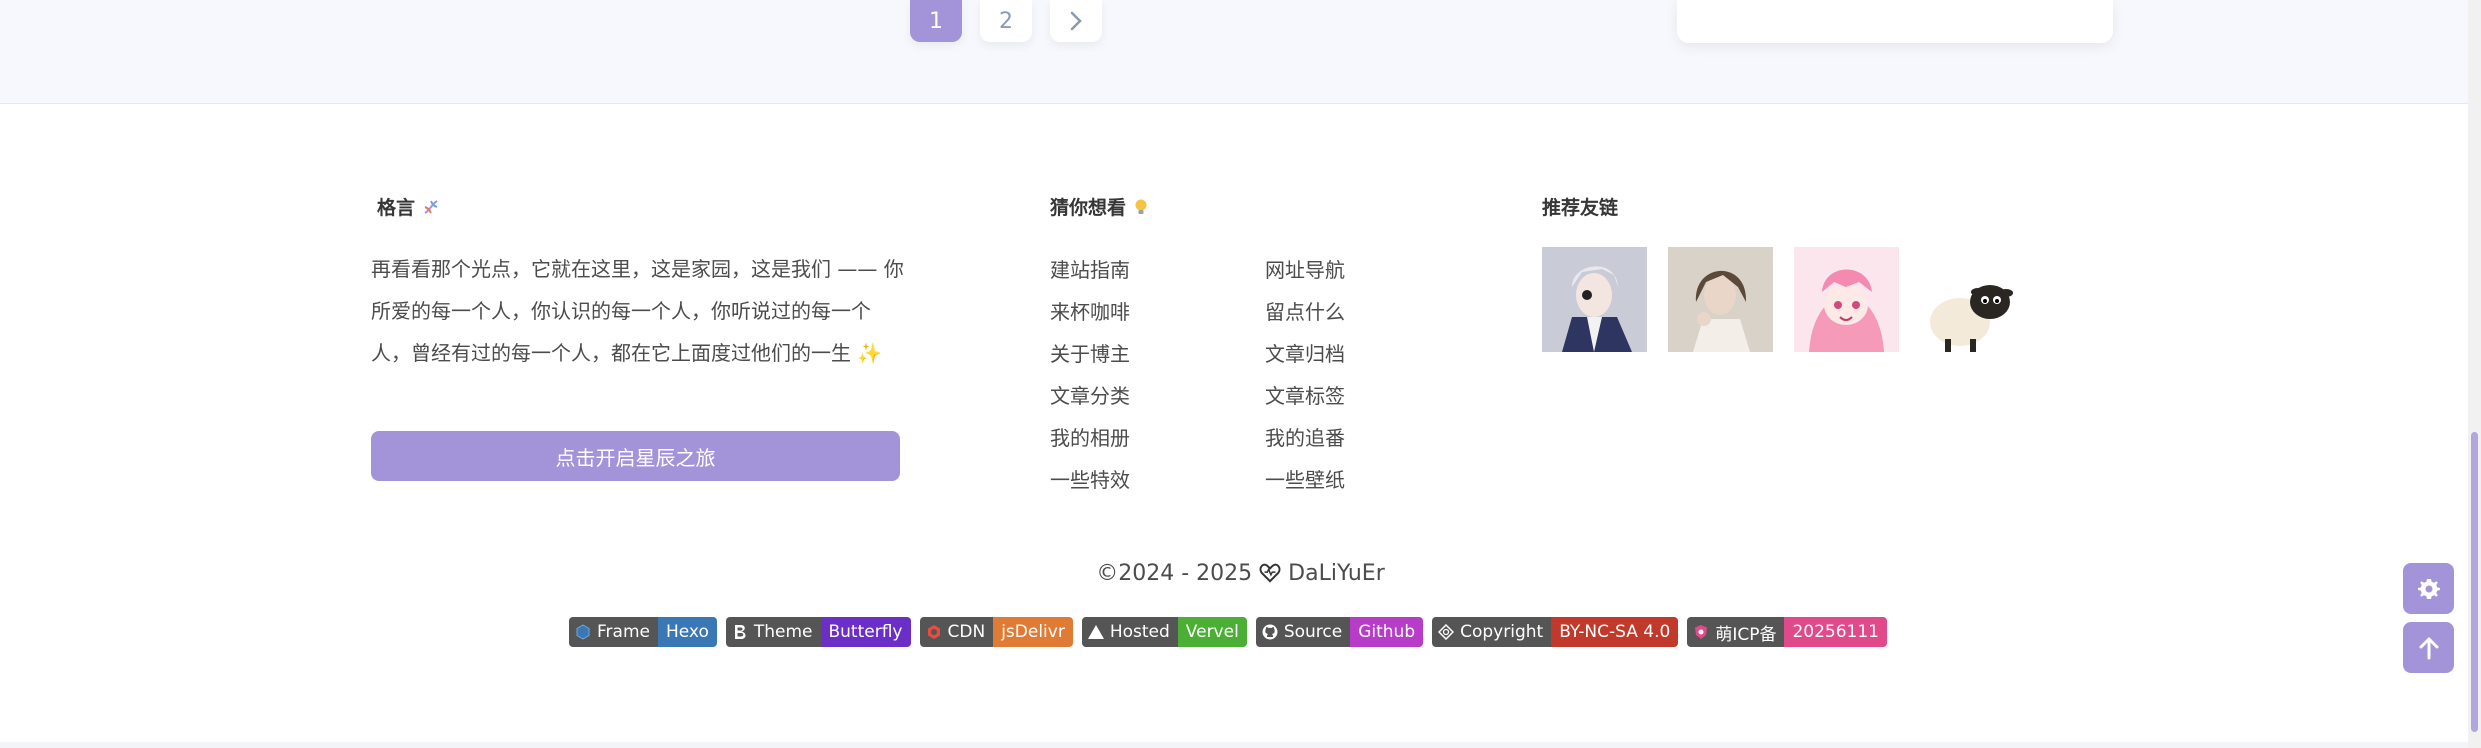 Image resolution: width=2481 pixels, height=748 pixels. I want to click on arrow-up-icon, so click(2428, 648).